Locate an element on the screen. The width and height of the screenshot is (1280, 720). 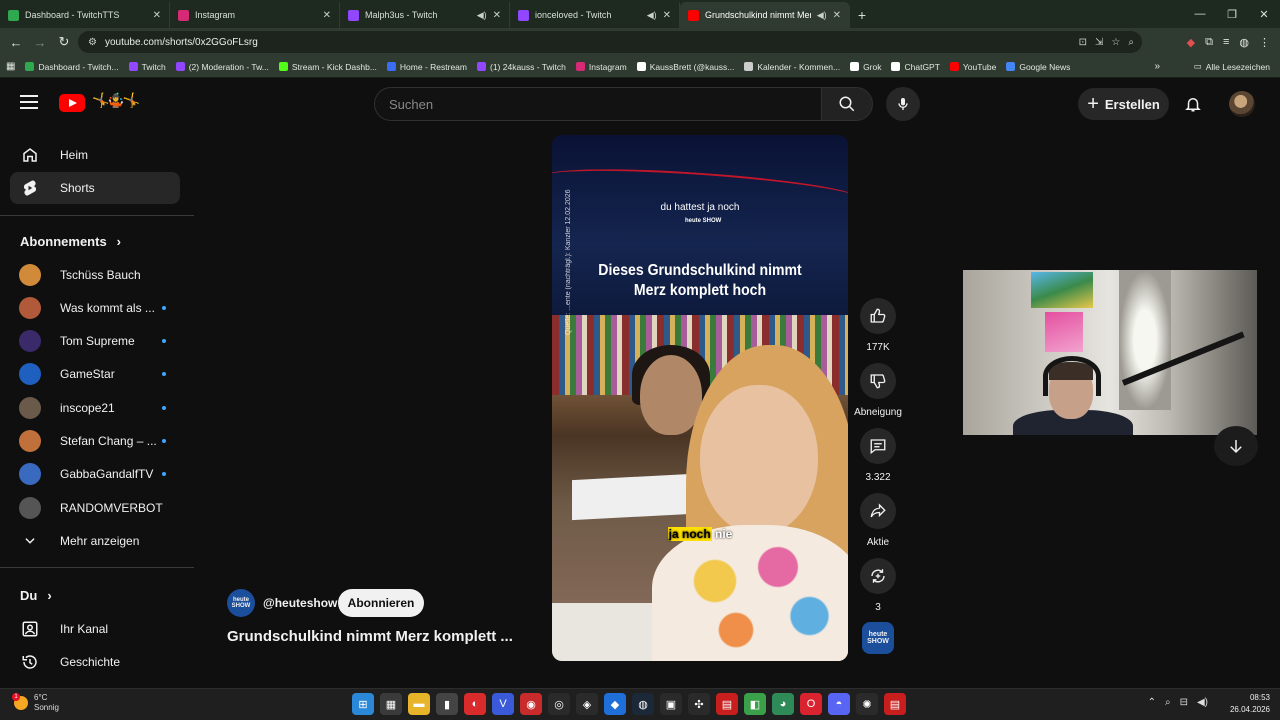
grid-app-icon: ✣ is located at coordinates (699, 704).